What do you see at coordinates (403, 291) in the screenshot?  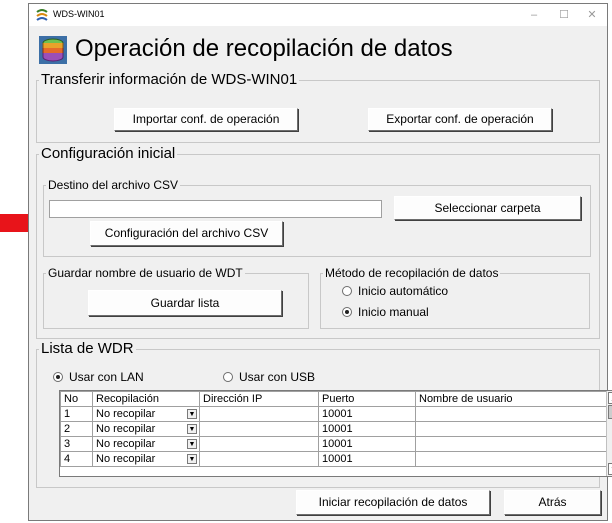 I see `auto-start-label: Inicio automático` at bounding box center [403, 291].